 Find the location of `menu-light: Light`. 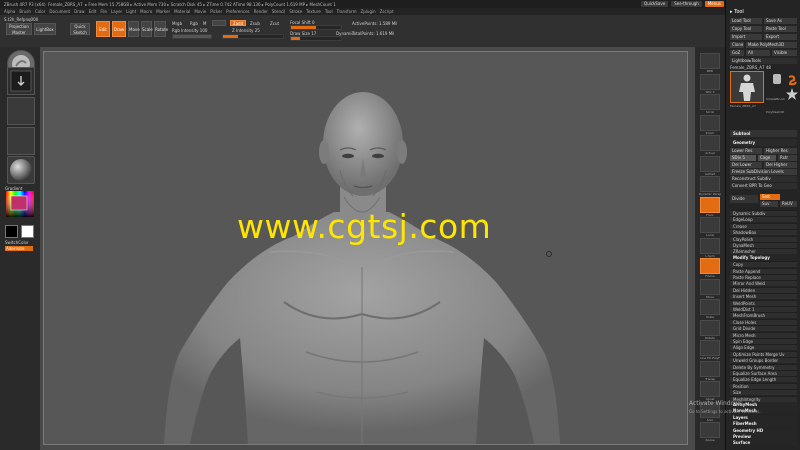

menu-light: Light is located at coordinates (131, 11).